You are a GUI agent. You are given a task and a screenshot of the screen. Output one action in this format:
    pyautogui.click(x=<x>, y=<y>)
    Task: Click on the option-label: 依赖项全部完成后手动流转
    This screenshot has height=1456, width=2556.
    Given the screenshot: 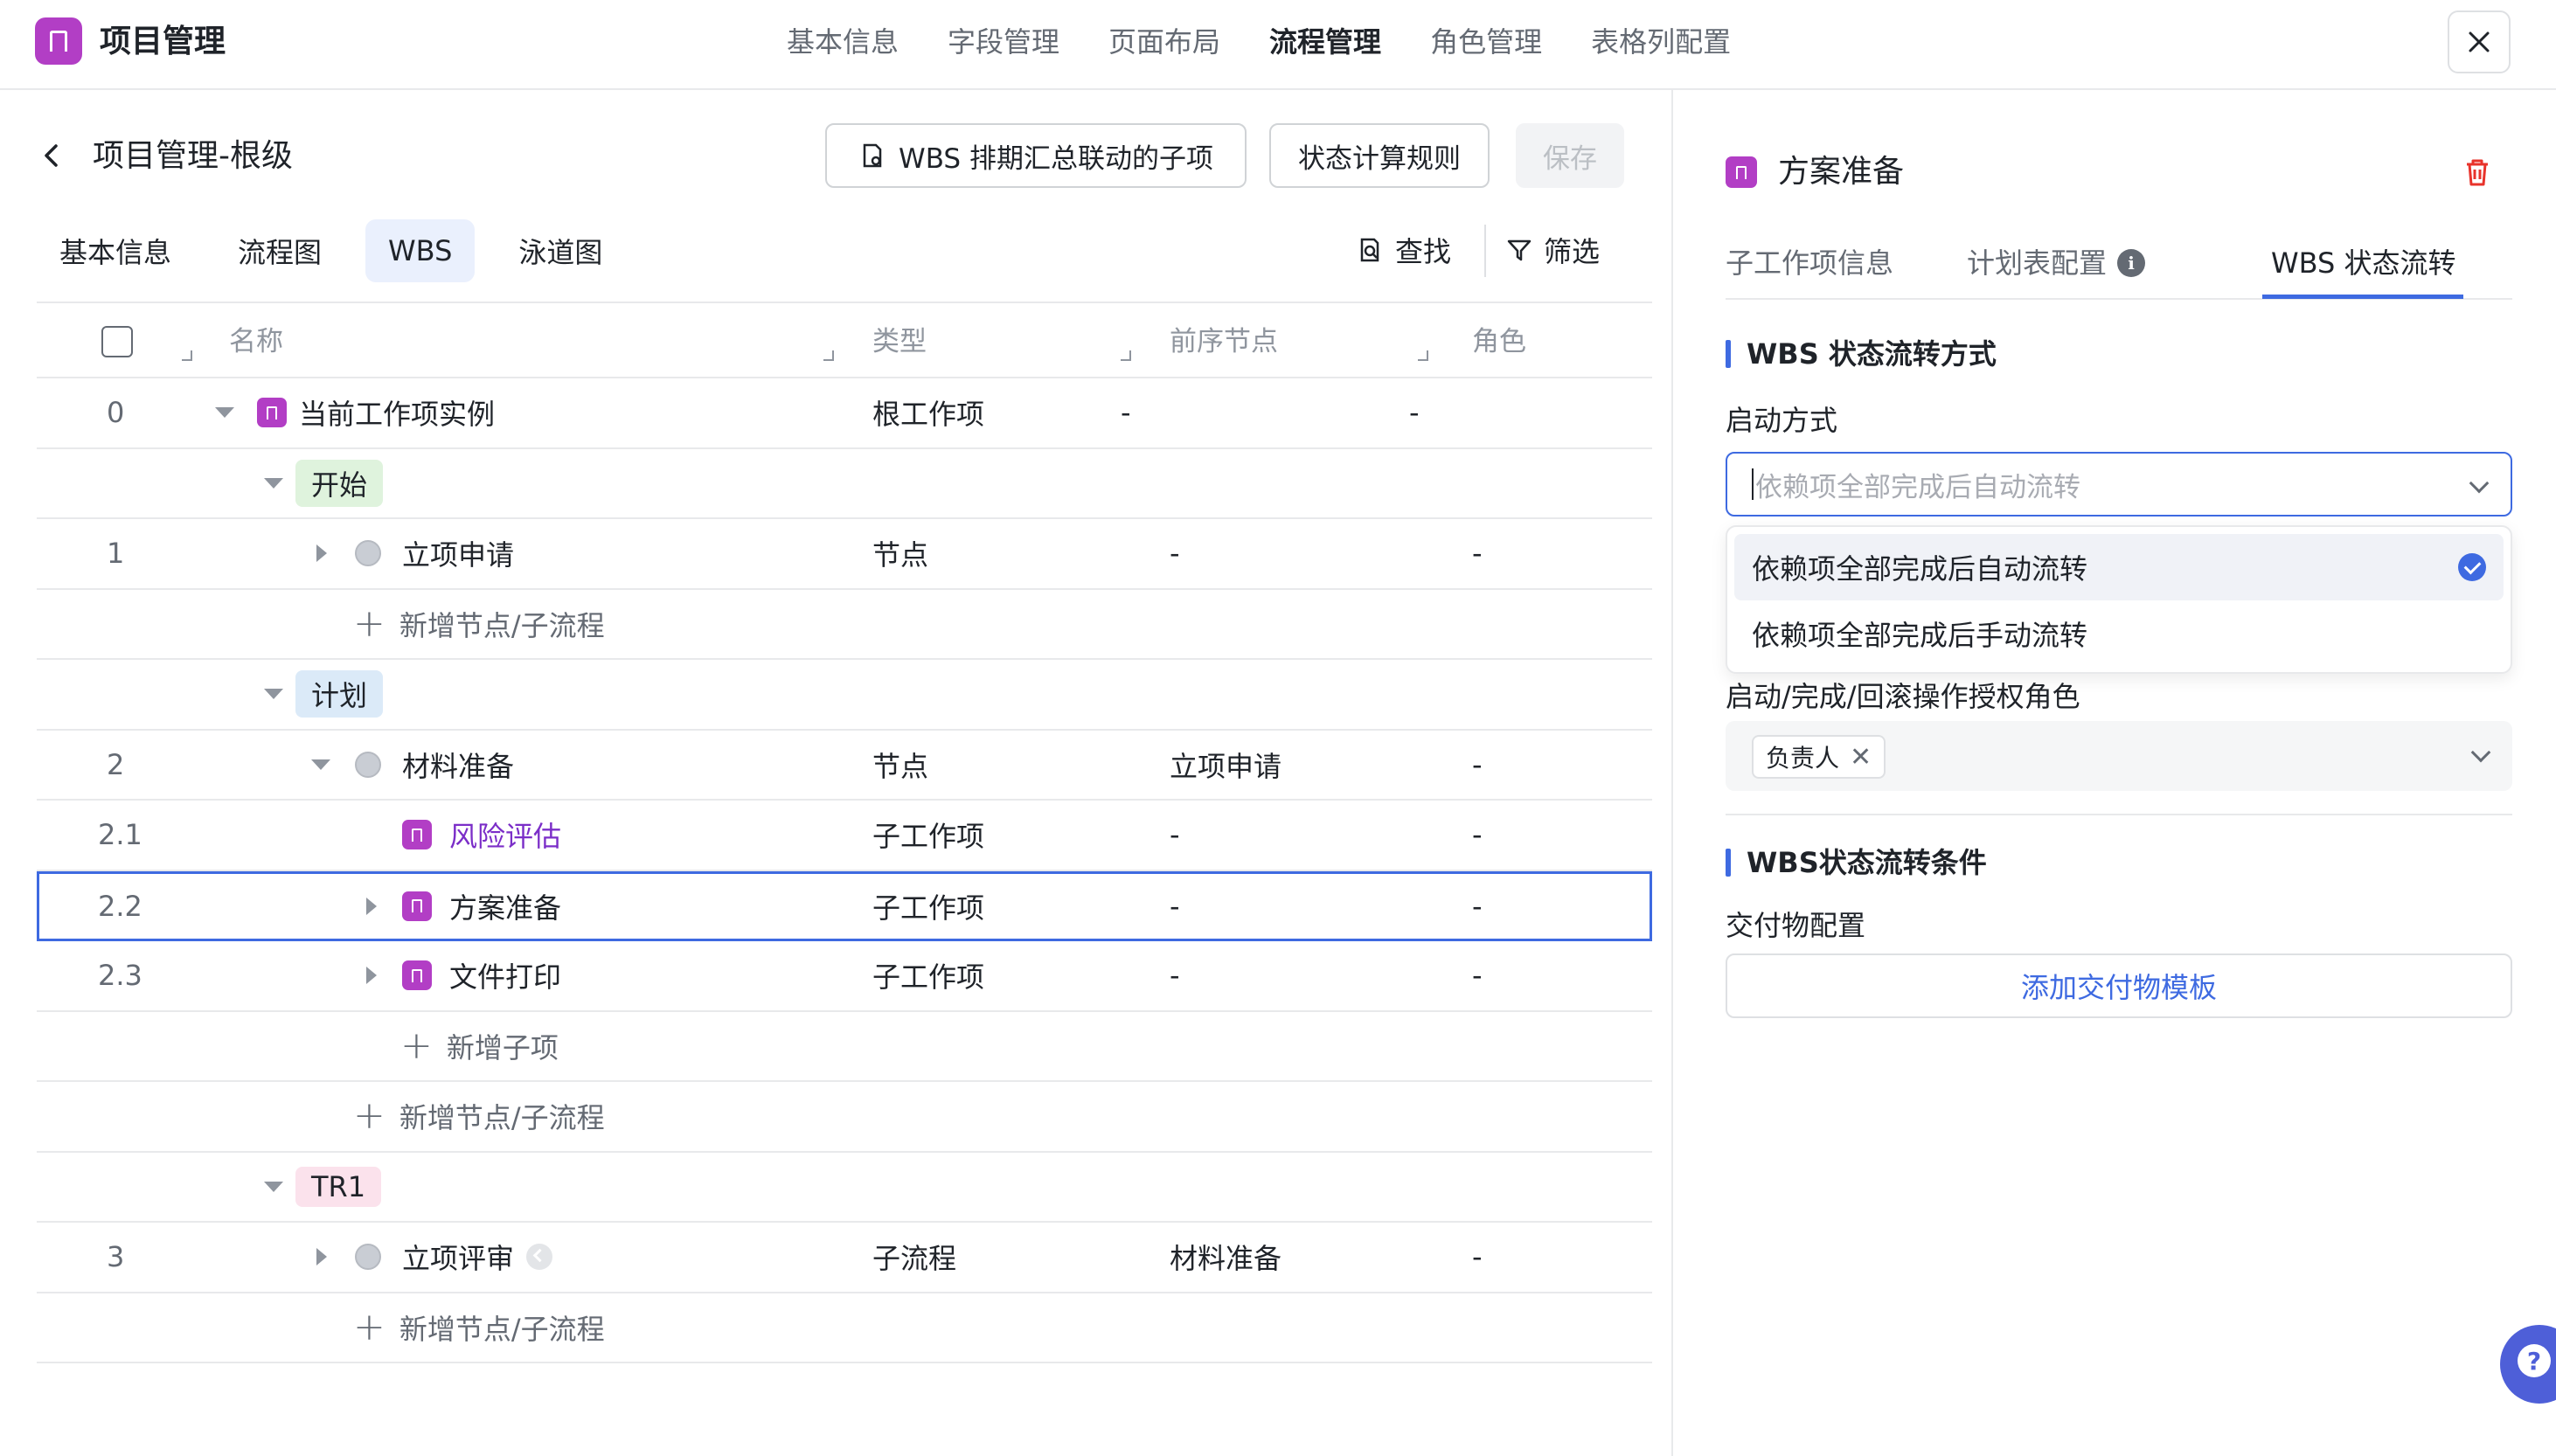 What is the action you would take?
    pyautogui.click(x=1920, y=635)
    